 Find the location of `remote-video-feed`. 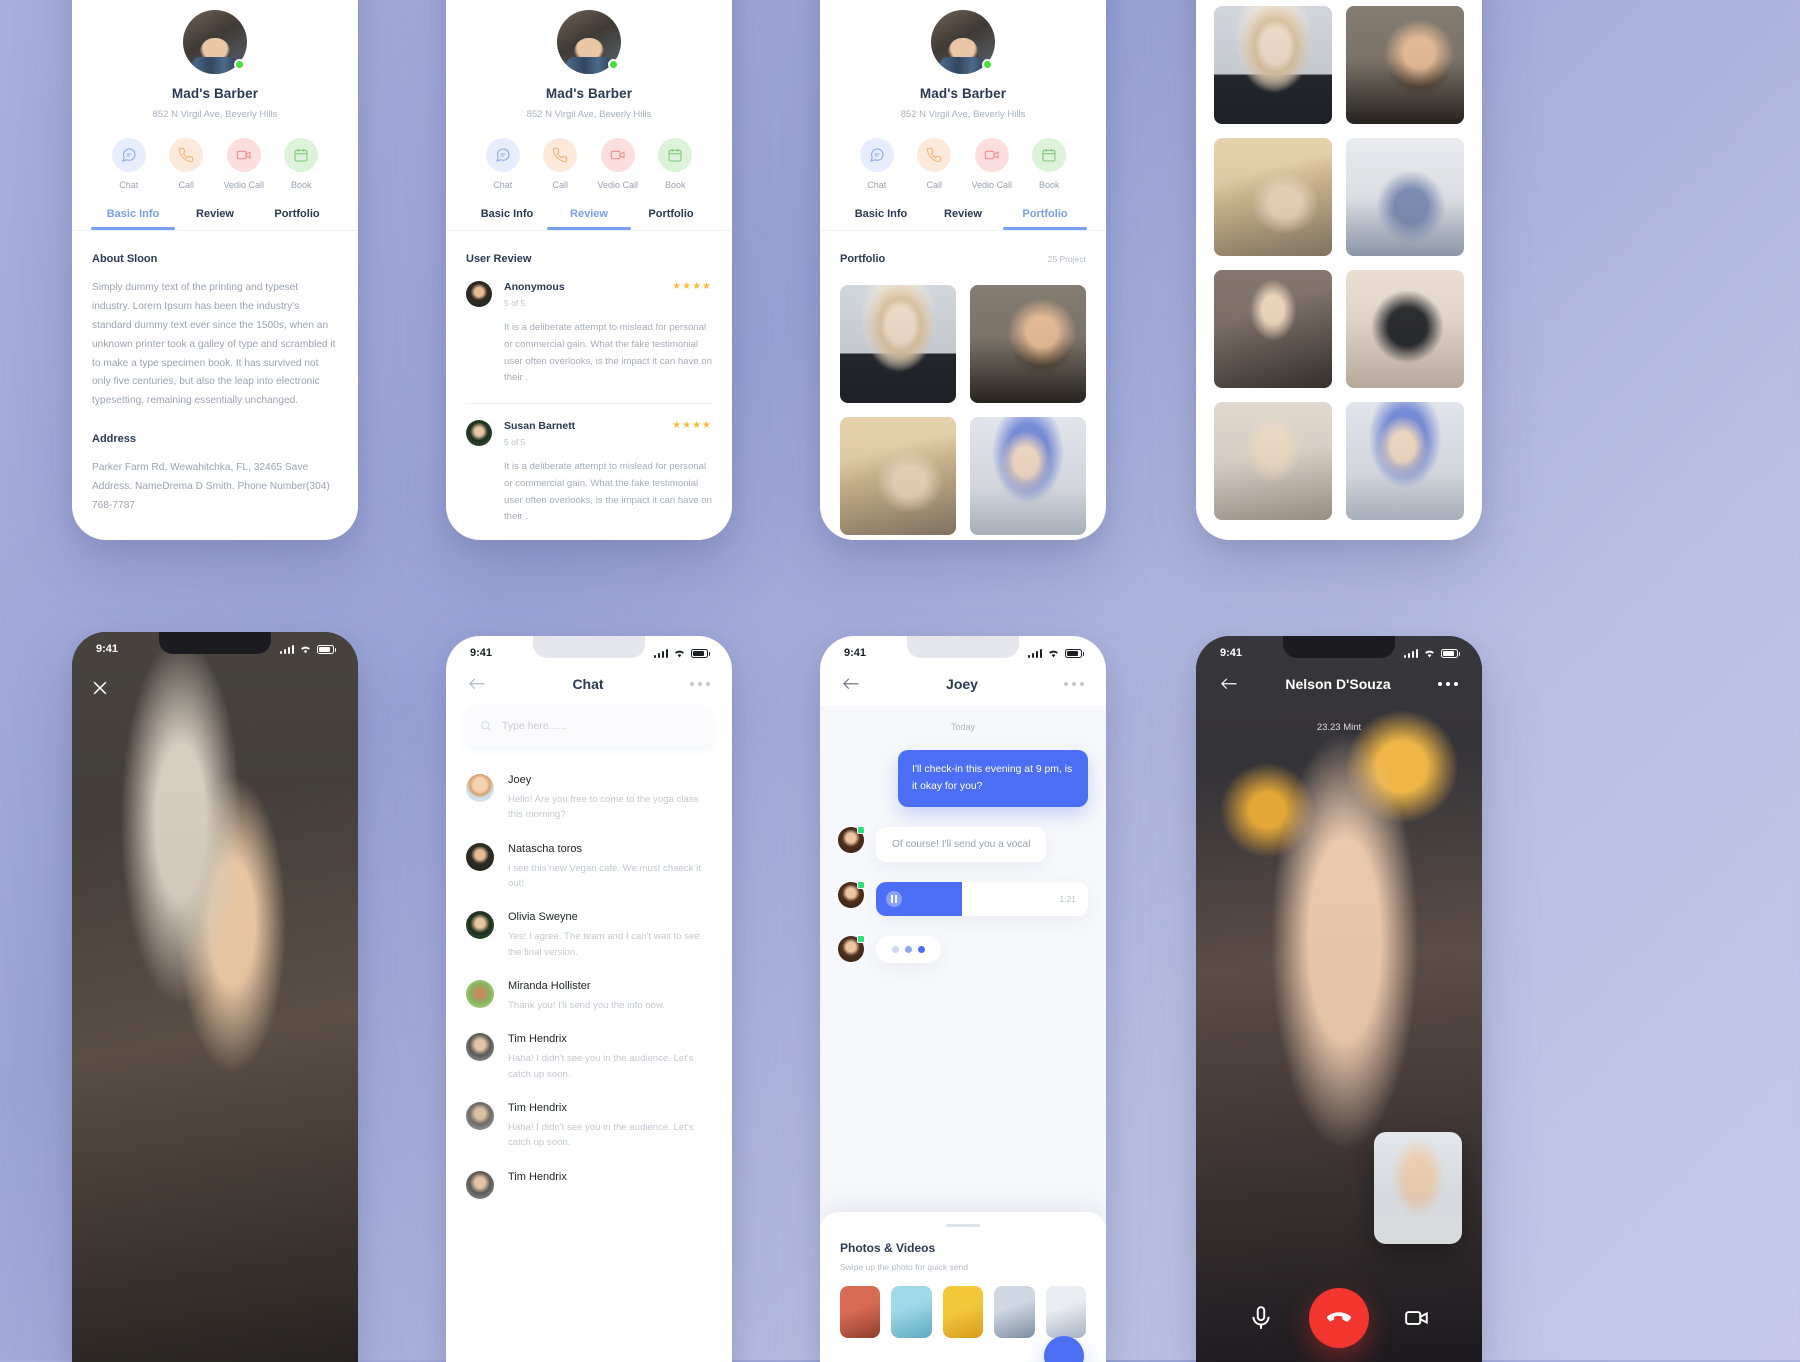

remote-video-feed is located at coordinates (1339, 999).